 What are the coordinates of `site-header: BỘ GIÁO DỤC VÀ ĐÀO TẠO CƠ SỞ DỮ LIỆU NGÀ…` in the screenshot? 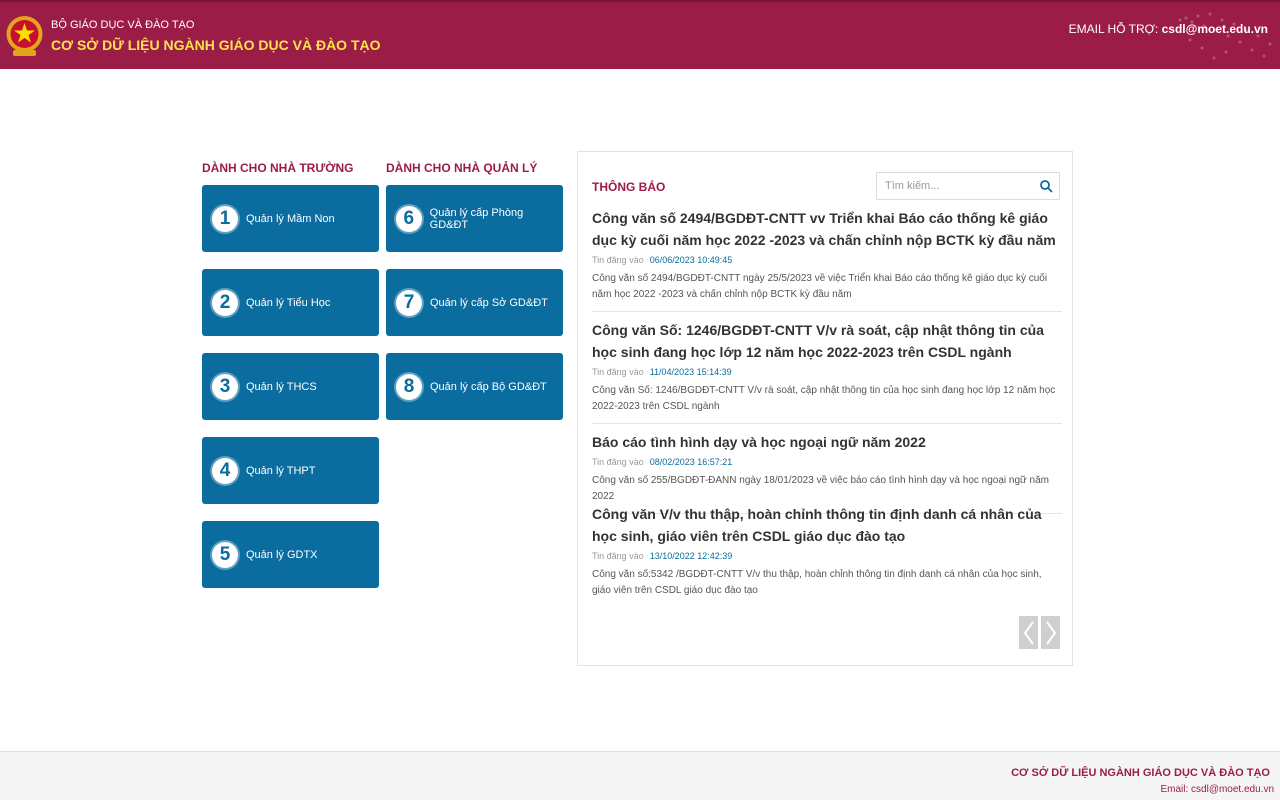 It's located at (640, 34).